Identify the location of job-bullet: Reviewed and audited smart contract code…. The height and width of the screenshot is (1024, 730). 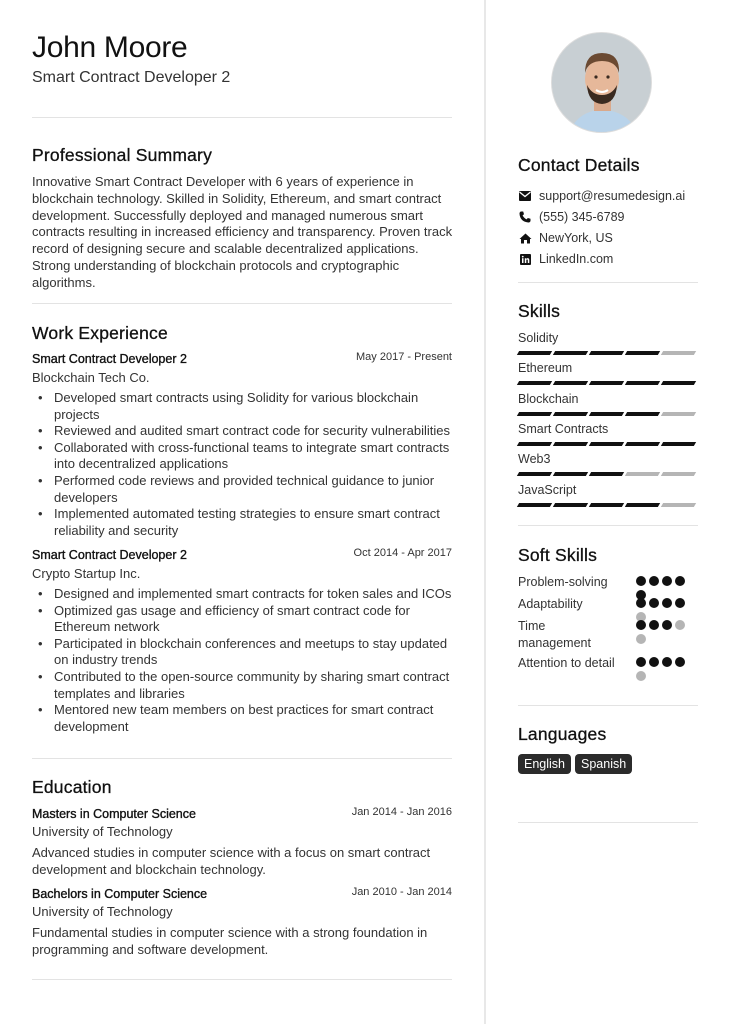
(248, 431).